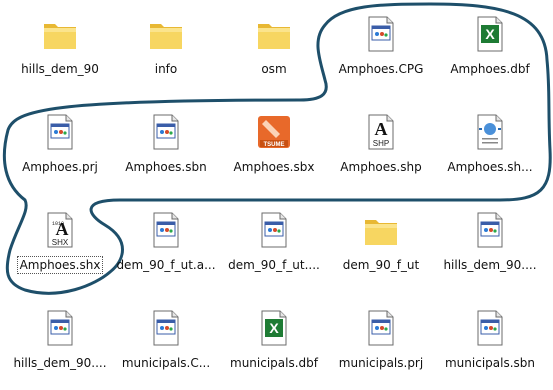 The height and width of the screenshot is (390, 553). What do you see at coordinates (60, 167) in the screenshot?
I see `file-label: Amphoes.prj` at bounding box center [60, 167].